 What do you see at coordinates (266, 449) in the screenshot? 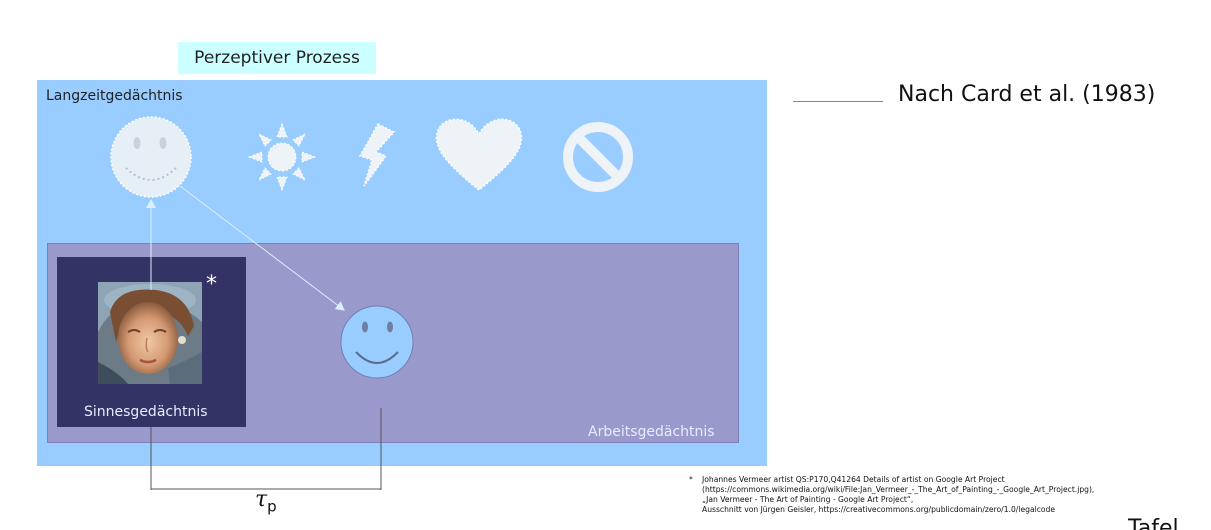
I see `tau-interval-bracket` at bounding box center [266, 449].